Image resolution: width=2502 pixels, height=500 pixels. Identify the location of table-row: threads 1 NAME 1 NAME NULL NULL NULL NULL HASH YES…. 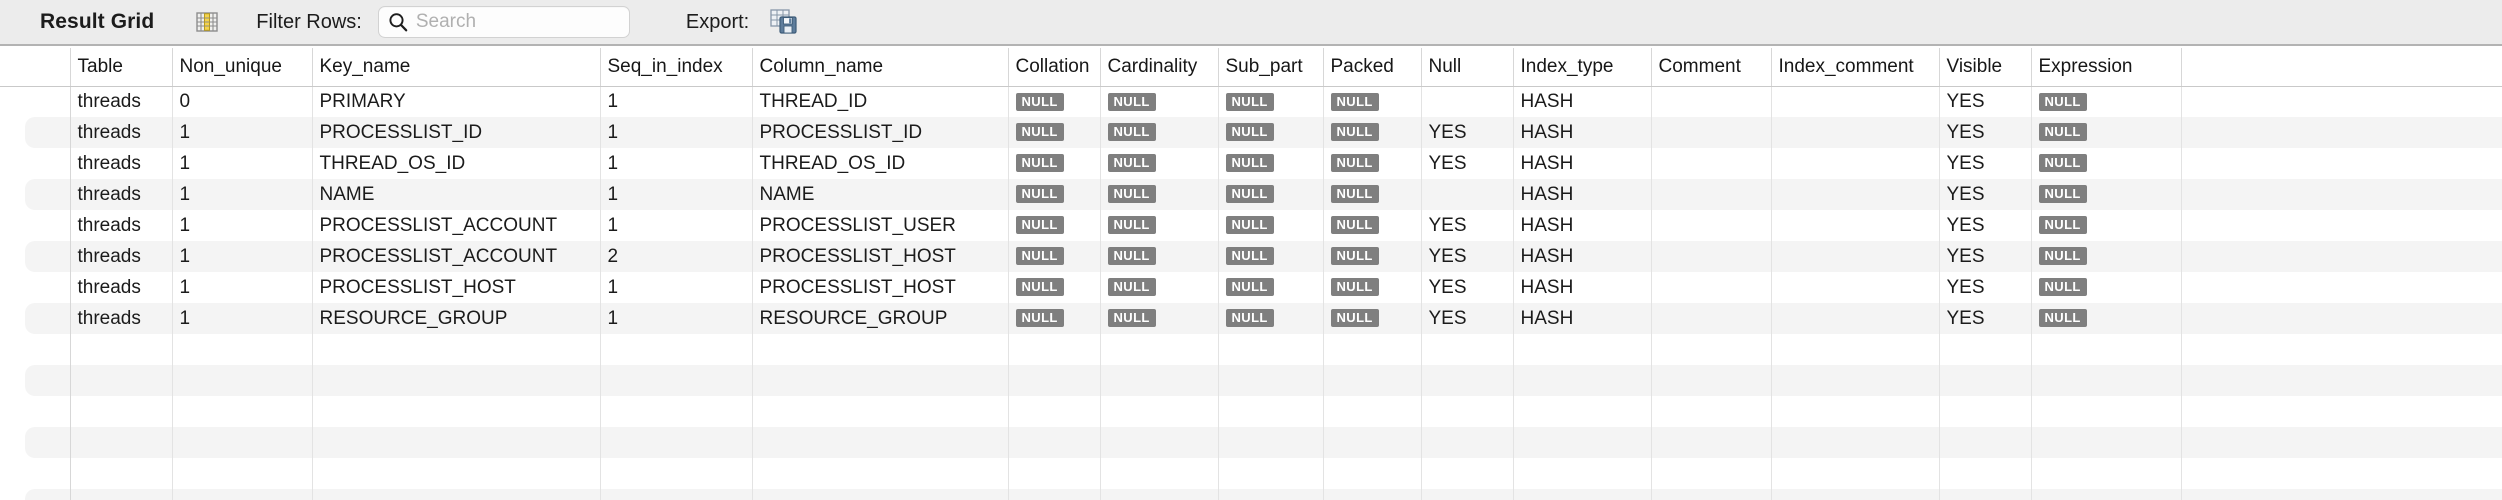
(1251, 194).